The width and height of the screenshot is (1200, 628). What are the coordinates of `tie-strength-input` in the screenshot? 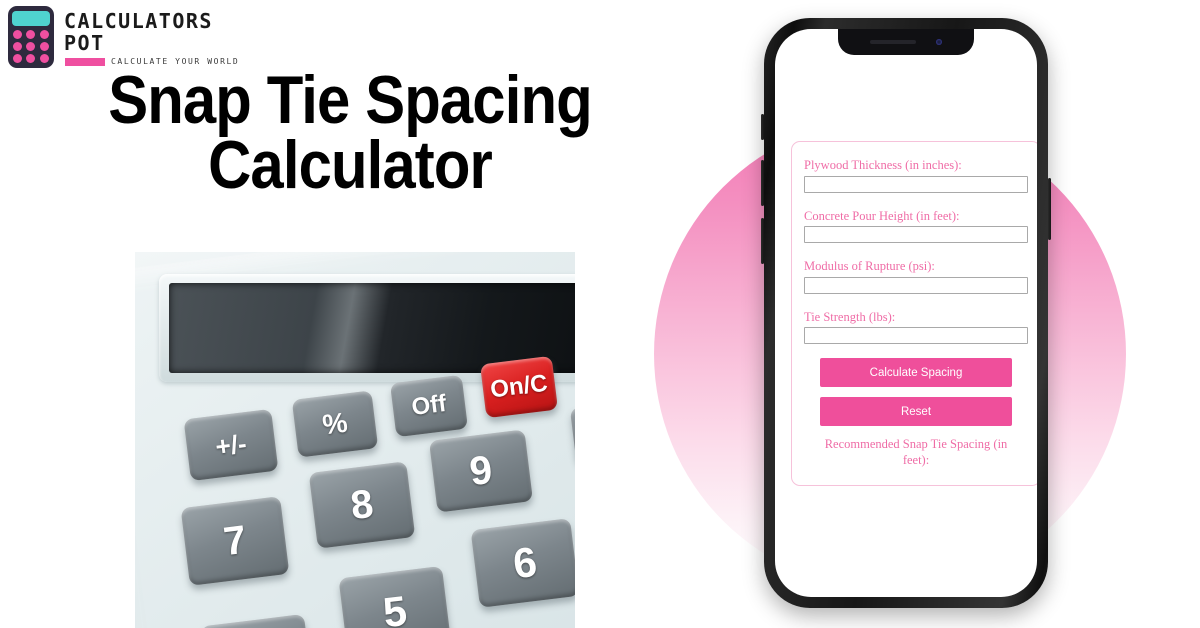 It's located at (916, 335).